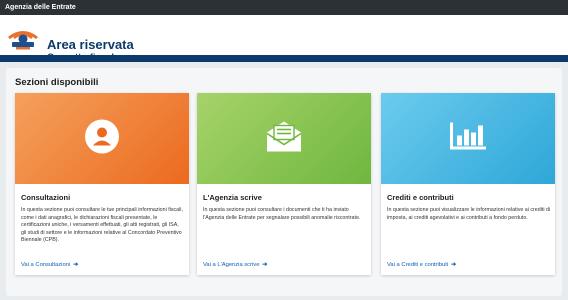  I want to click on bar-chart-icon, so click(468, 138).